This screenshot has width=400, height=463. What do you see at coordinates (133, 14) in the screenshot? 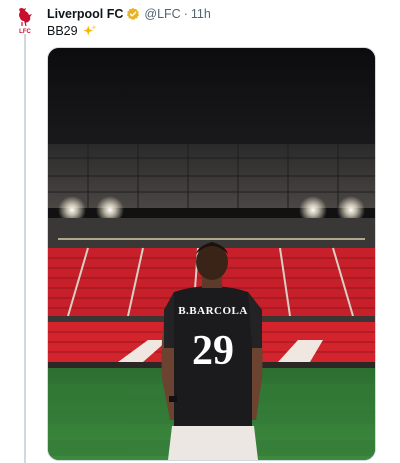
I see `verified-badge-icon` at bounding box center [133, 14].